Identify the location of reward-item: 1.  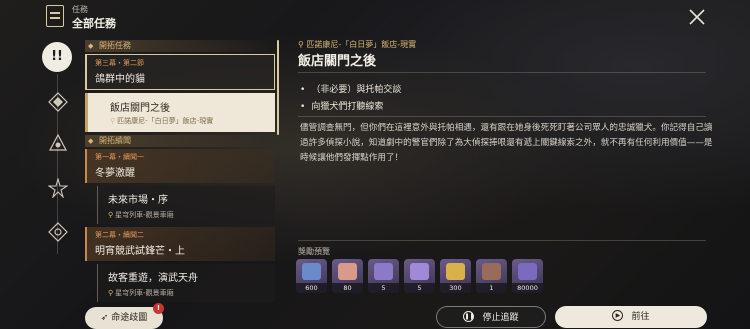
(491, 276).